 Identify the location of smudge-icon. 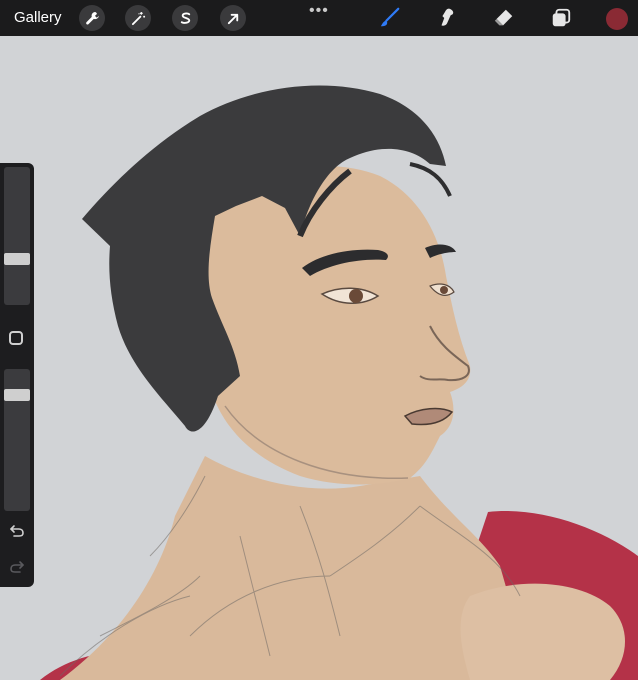
(447, 17).